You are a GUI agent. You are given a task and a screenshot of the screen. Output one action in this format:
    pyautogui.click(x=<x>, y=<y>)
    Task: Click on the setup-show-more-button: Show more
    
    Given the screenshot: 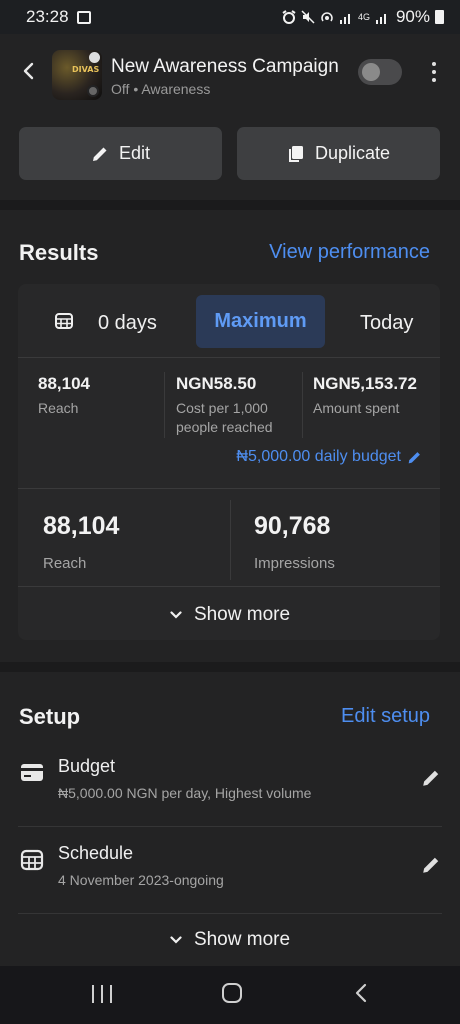 What is the action you would take?
    pyautogui.click(x=230, y=940)
    